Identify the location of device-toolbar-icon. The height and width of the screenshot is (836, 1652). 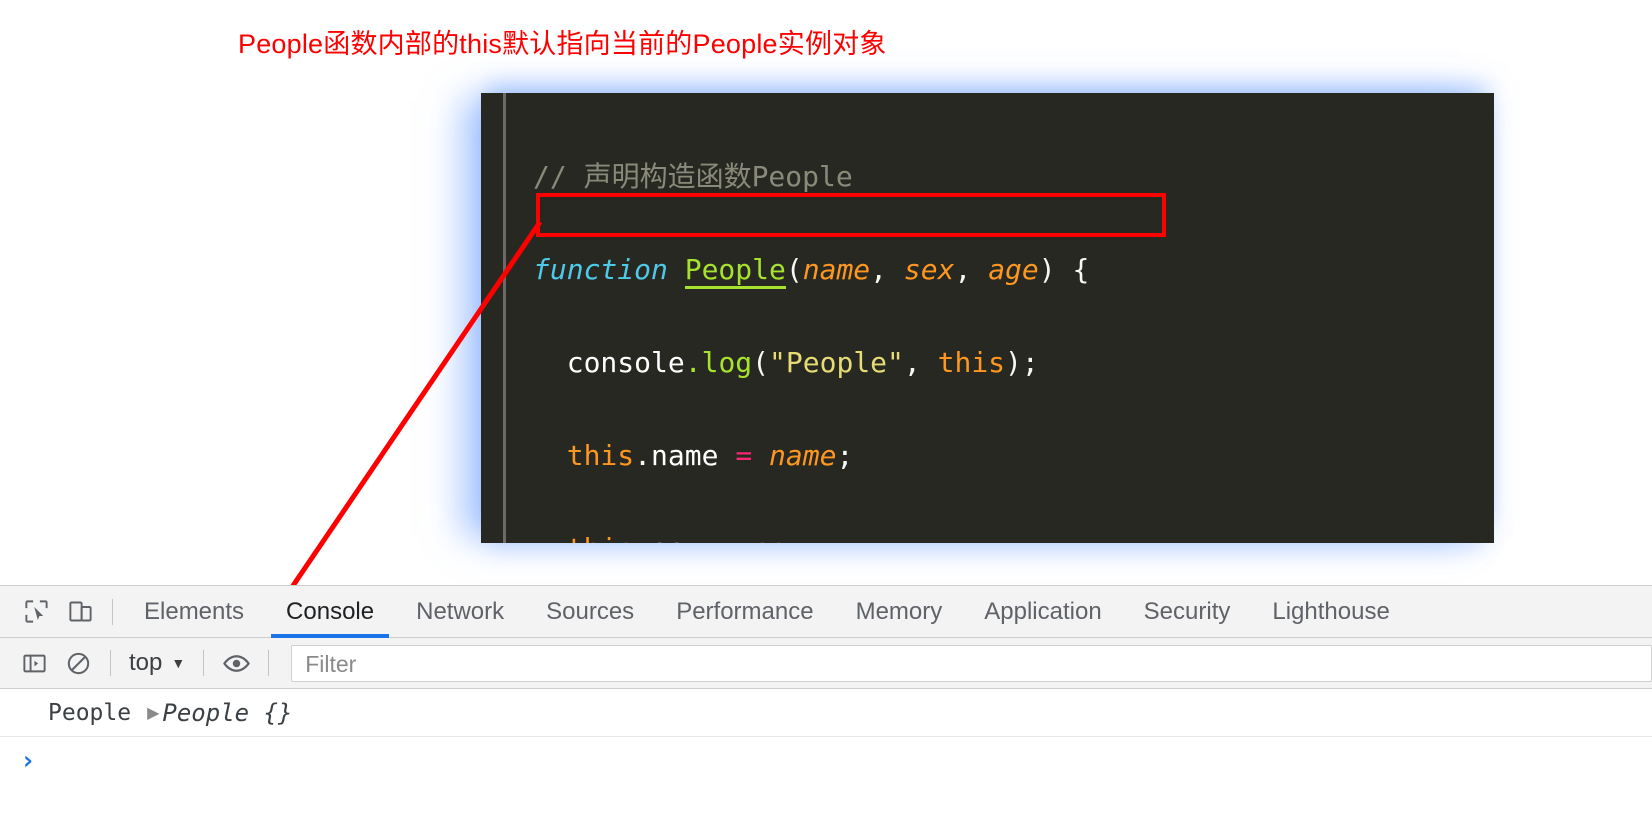
(80, 612).